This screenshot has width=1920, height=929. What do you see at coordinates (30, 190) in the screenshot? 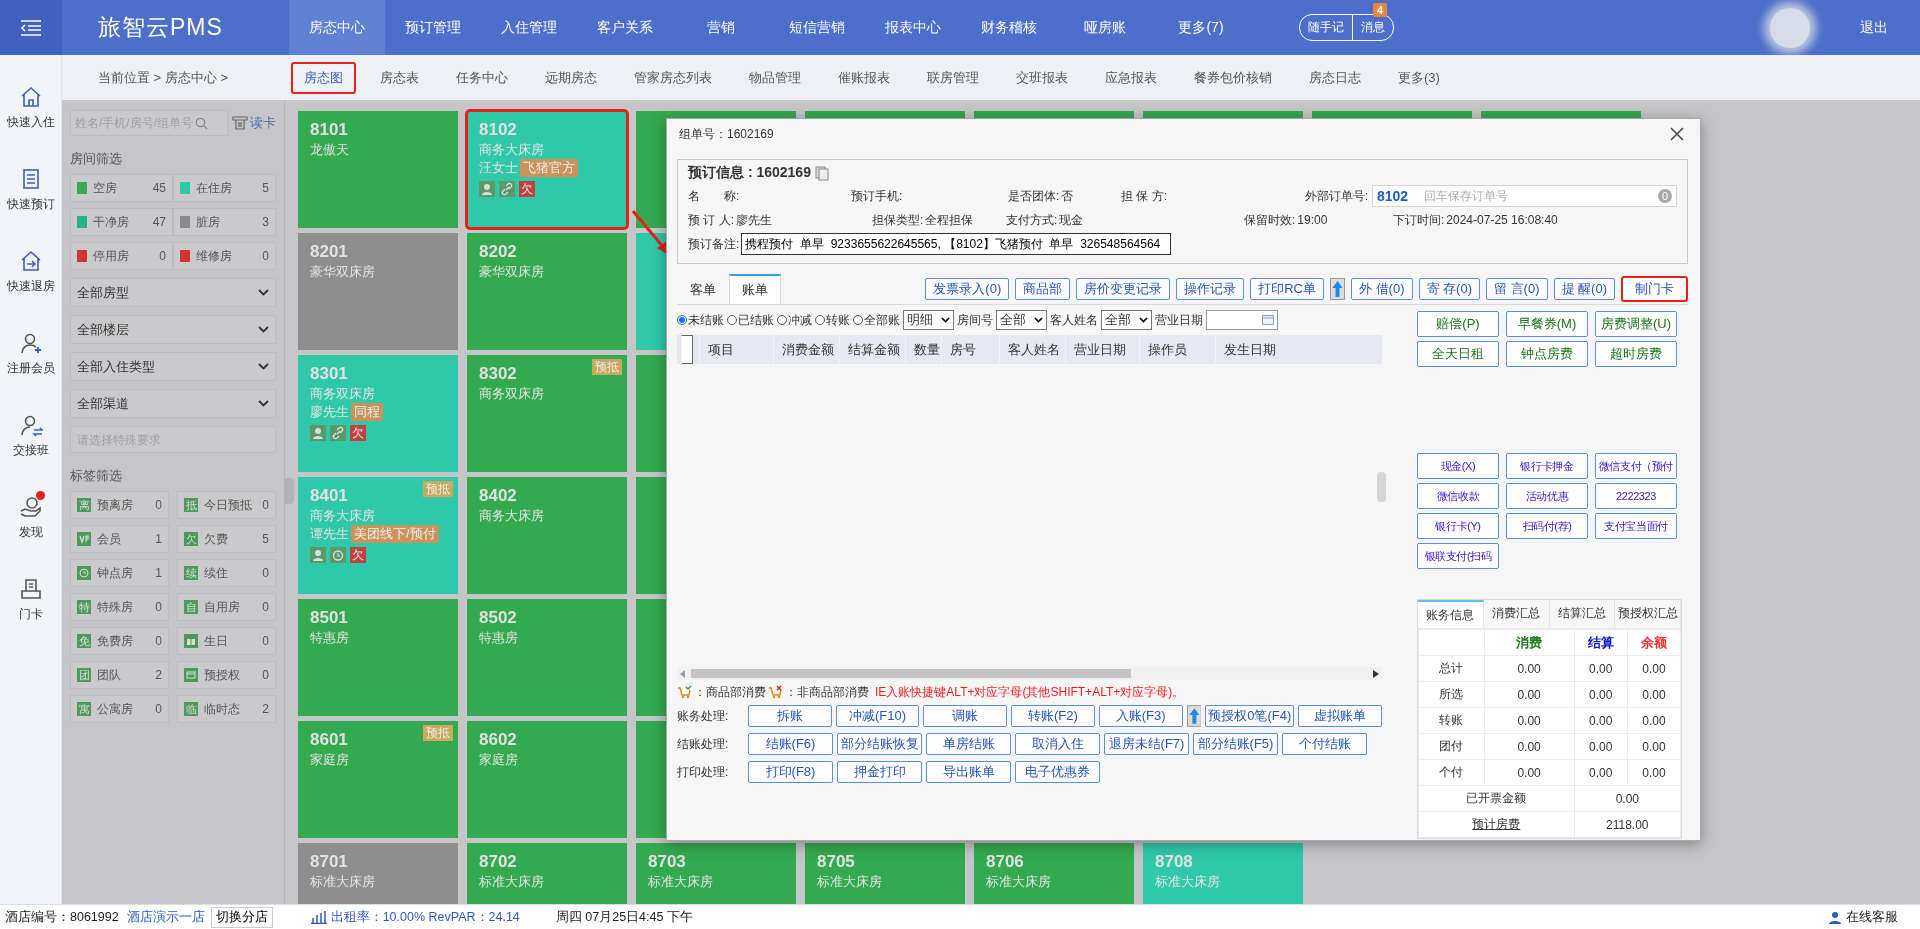
I see `sidebar-item: 快速预订` at bounding box center [30, 190].